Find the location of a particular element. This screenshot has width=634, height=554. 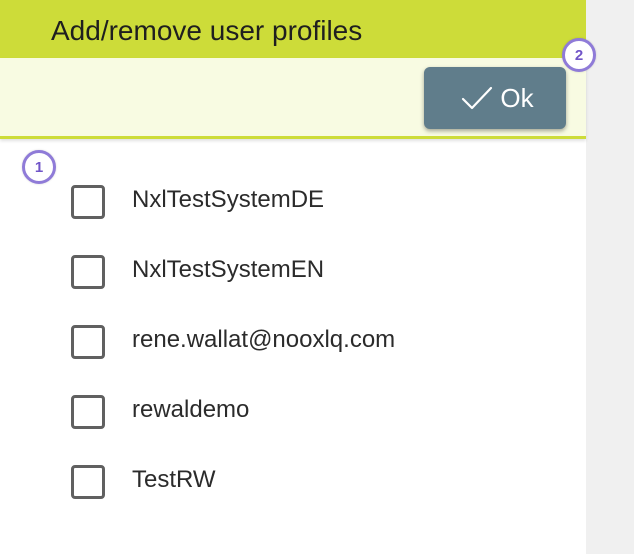

ok-label: Ok is located at coordinates (517, 98).